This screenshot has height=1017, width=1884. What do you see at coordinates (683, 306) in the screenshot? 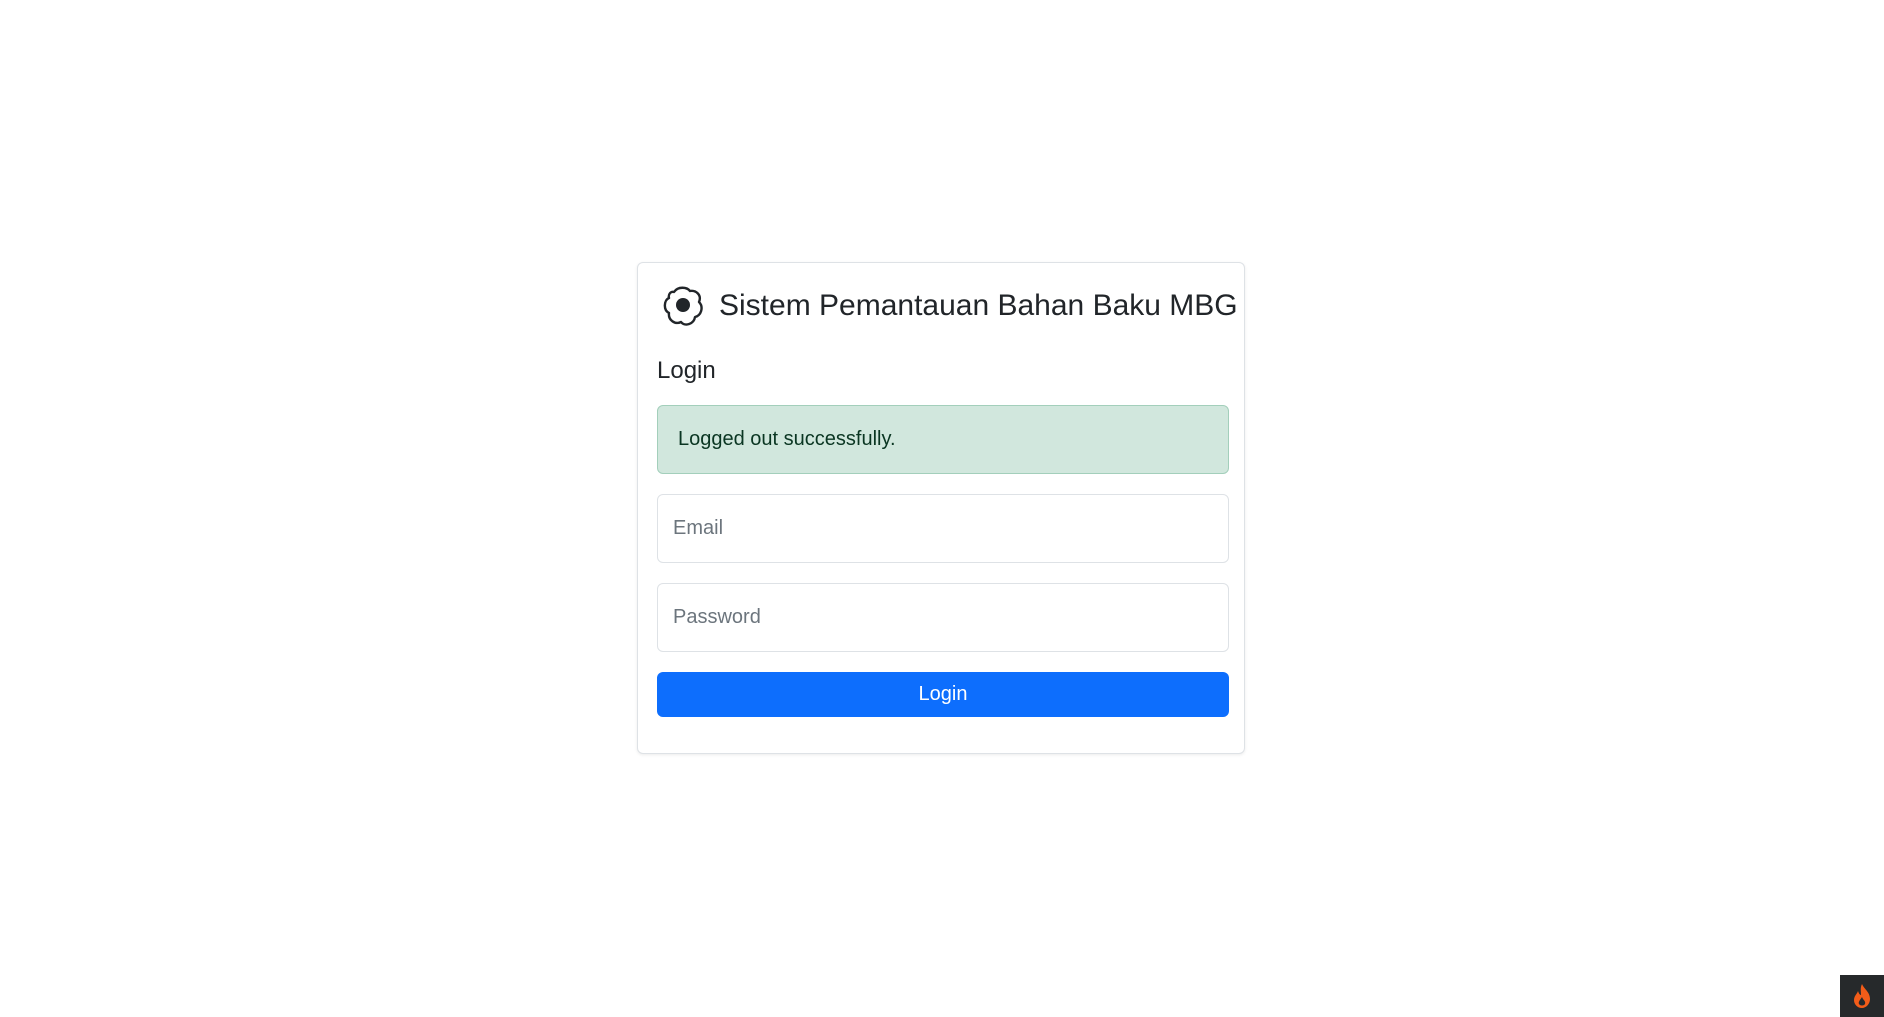
I see `egg-fried-icon` at bounding box center [683, 306].